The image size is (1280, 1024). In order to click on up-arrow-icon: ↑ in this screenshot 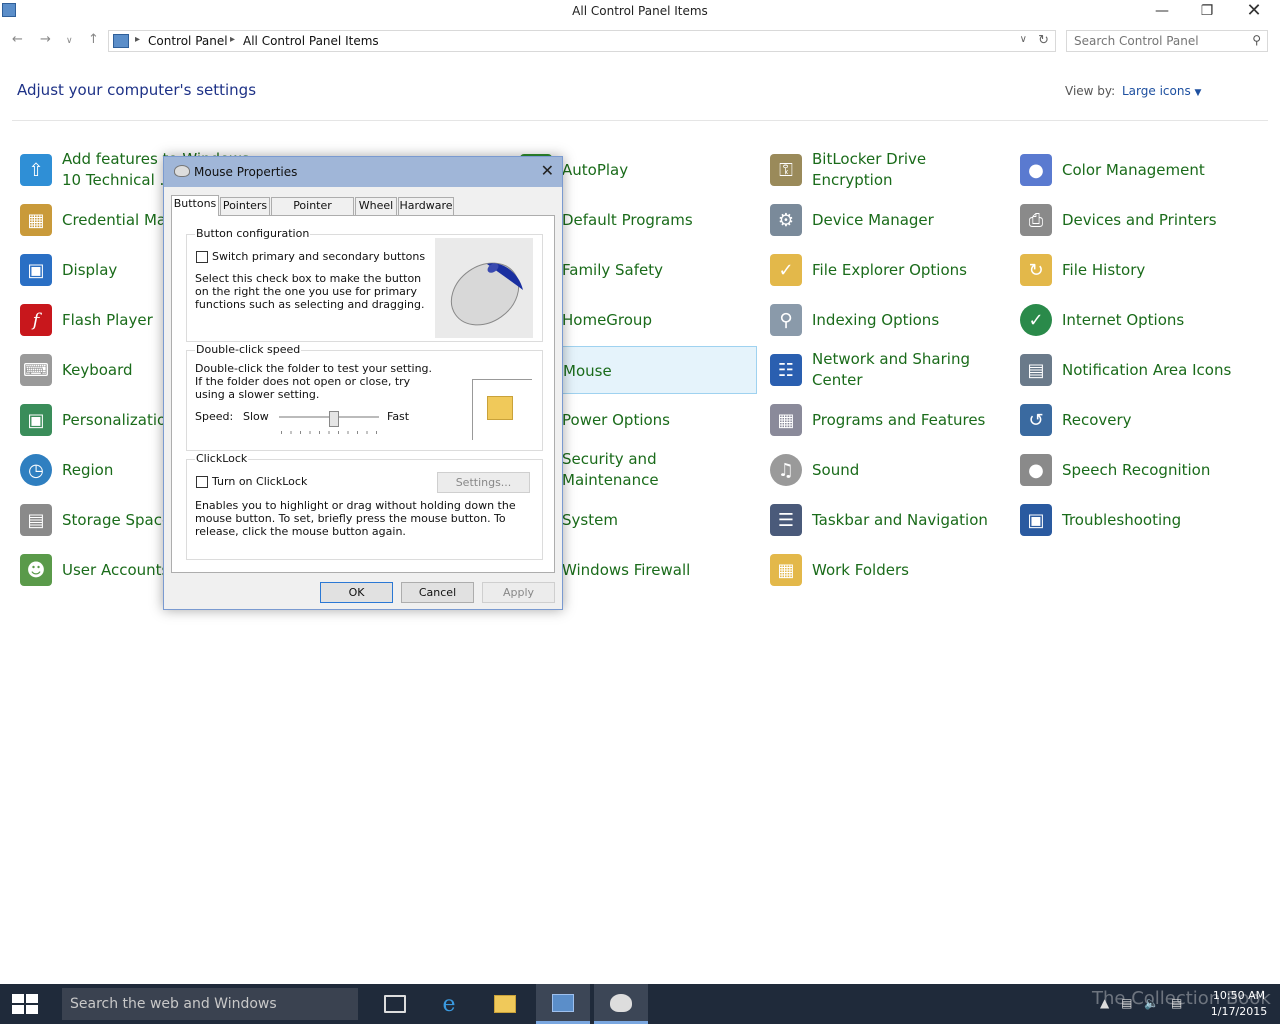, I will do `click(93, 39)`.